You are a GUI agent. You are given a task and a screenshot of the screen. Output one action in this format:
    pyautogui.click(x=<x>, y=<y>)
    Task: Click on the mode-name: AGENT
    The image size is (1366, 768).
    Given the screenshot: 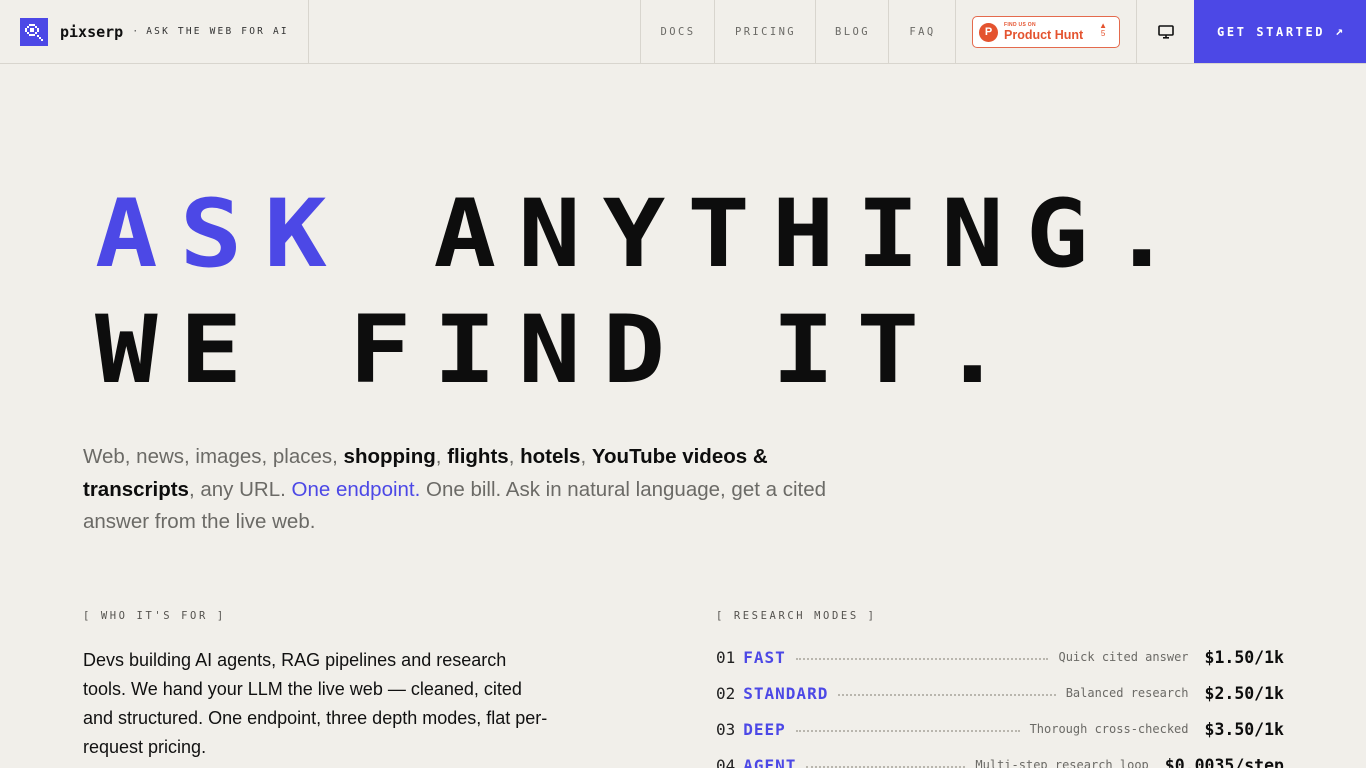 What is the action you would take?
    pyautogui.click(x=770, y=761)
    